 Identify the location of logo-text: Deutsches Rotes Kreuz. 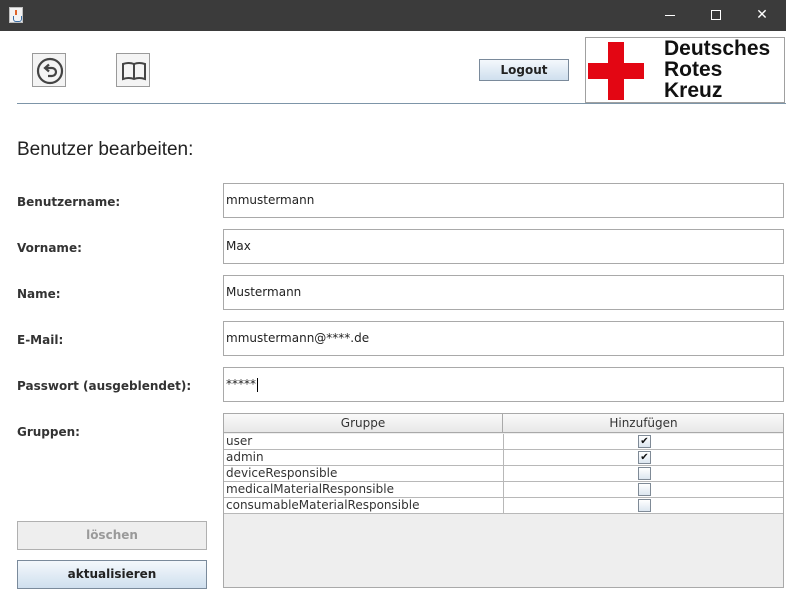
(717, 69).